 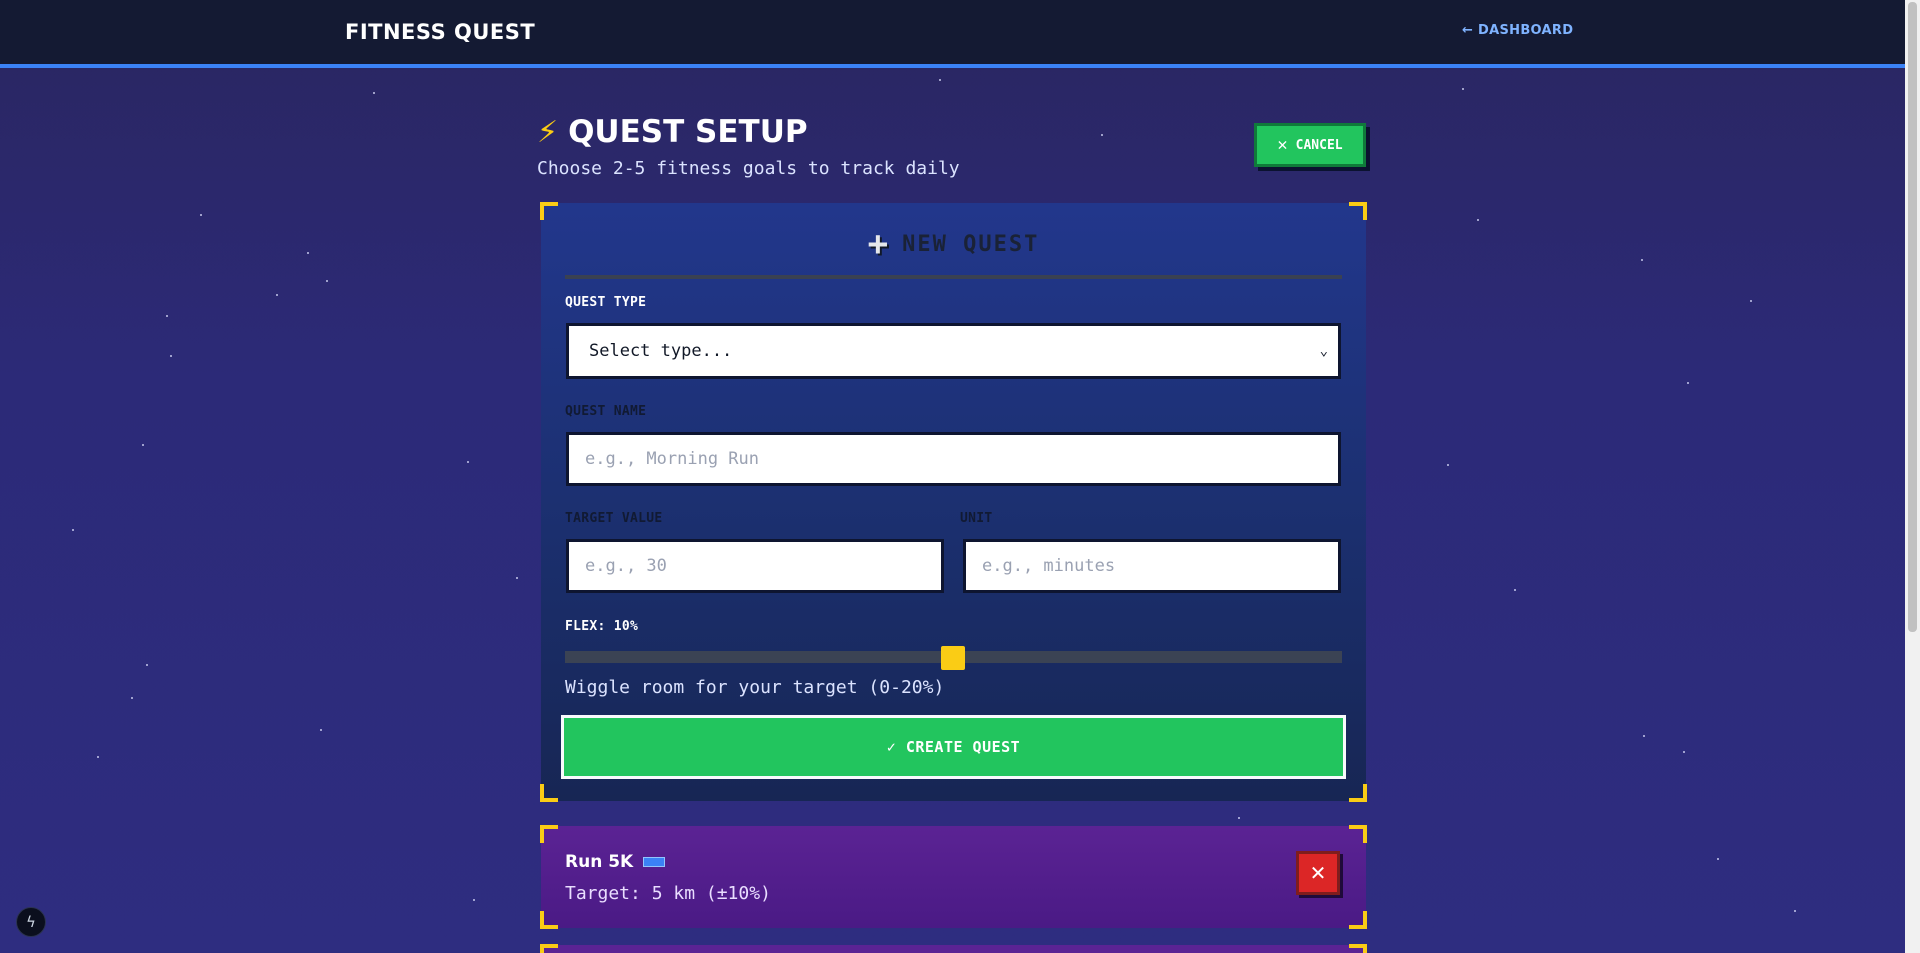 I want to click on create-quest-button: ✓ CREATE QUEST, so click(x=953, y=747).